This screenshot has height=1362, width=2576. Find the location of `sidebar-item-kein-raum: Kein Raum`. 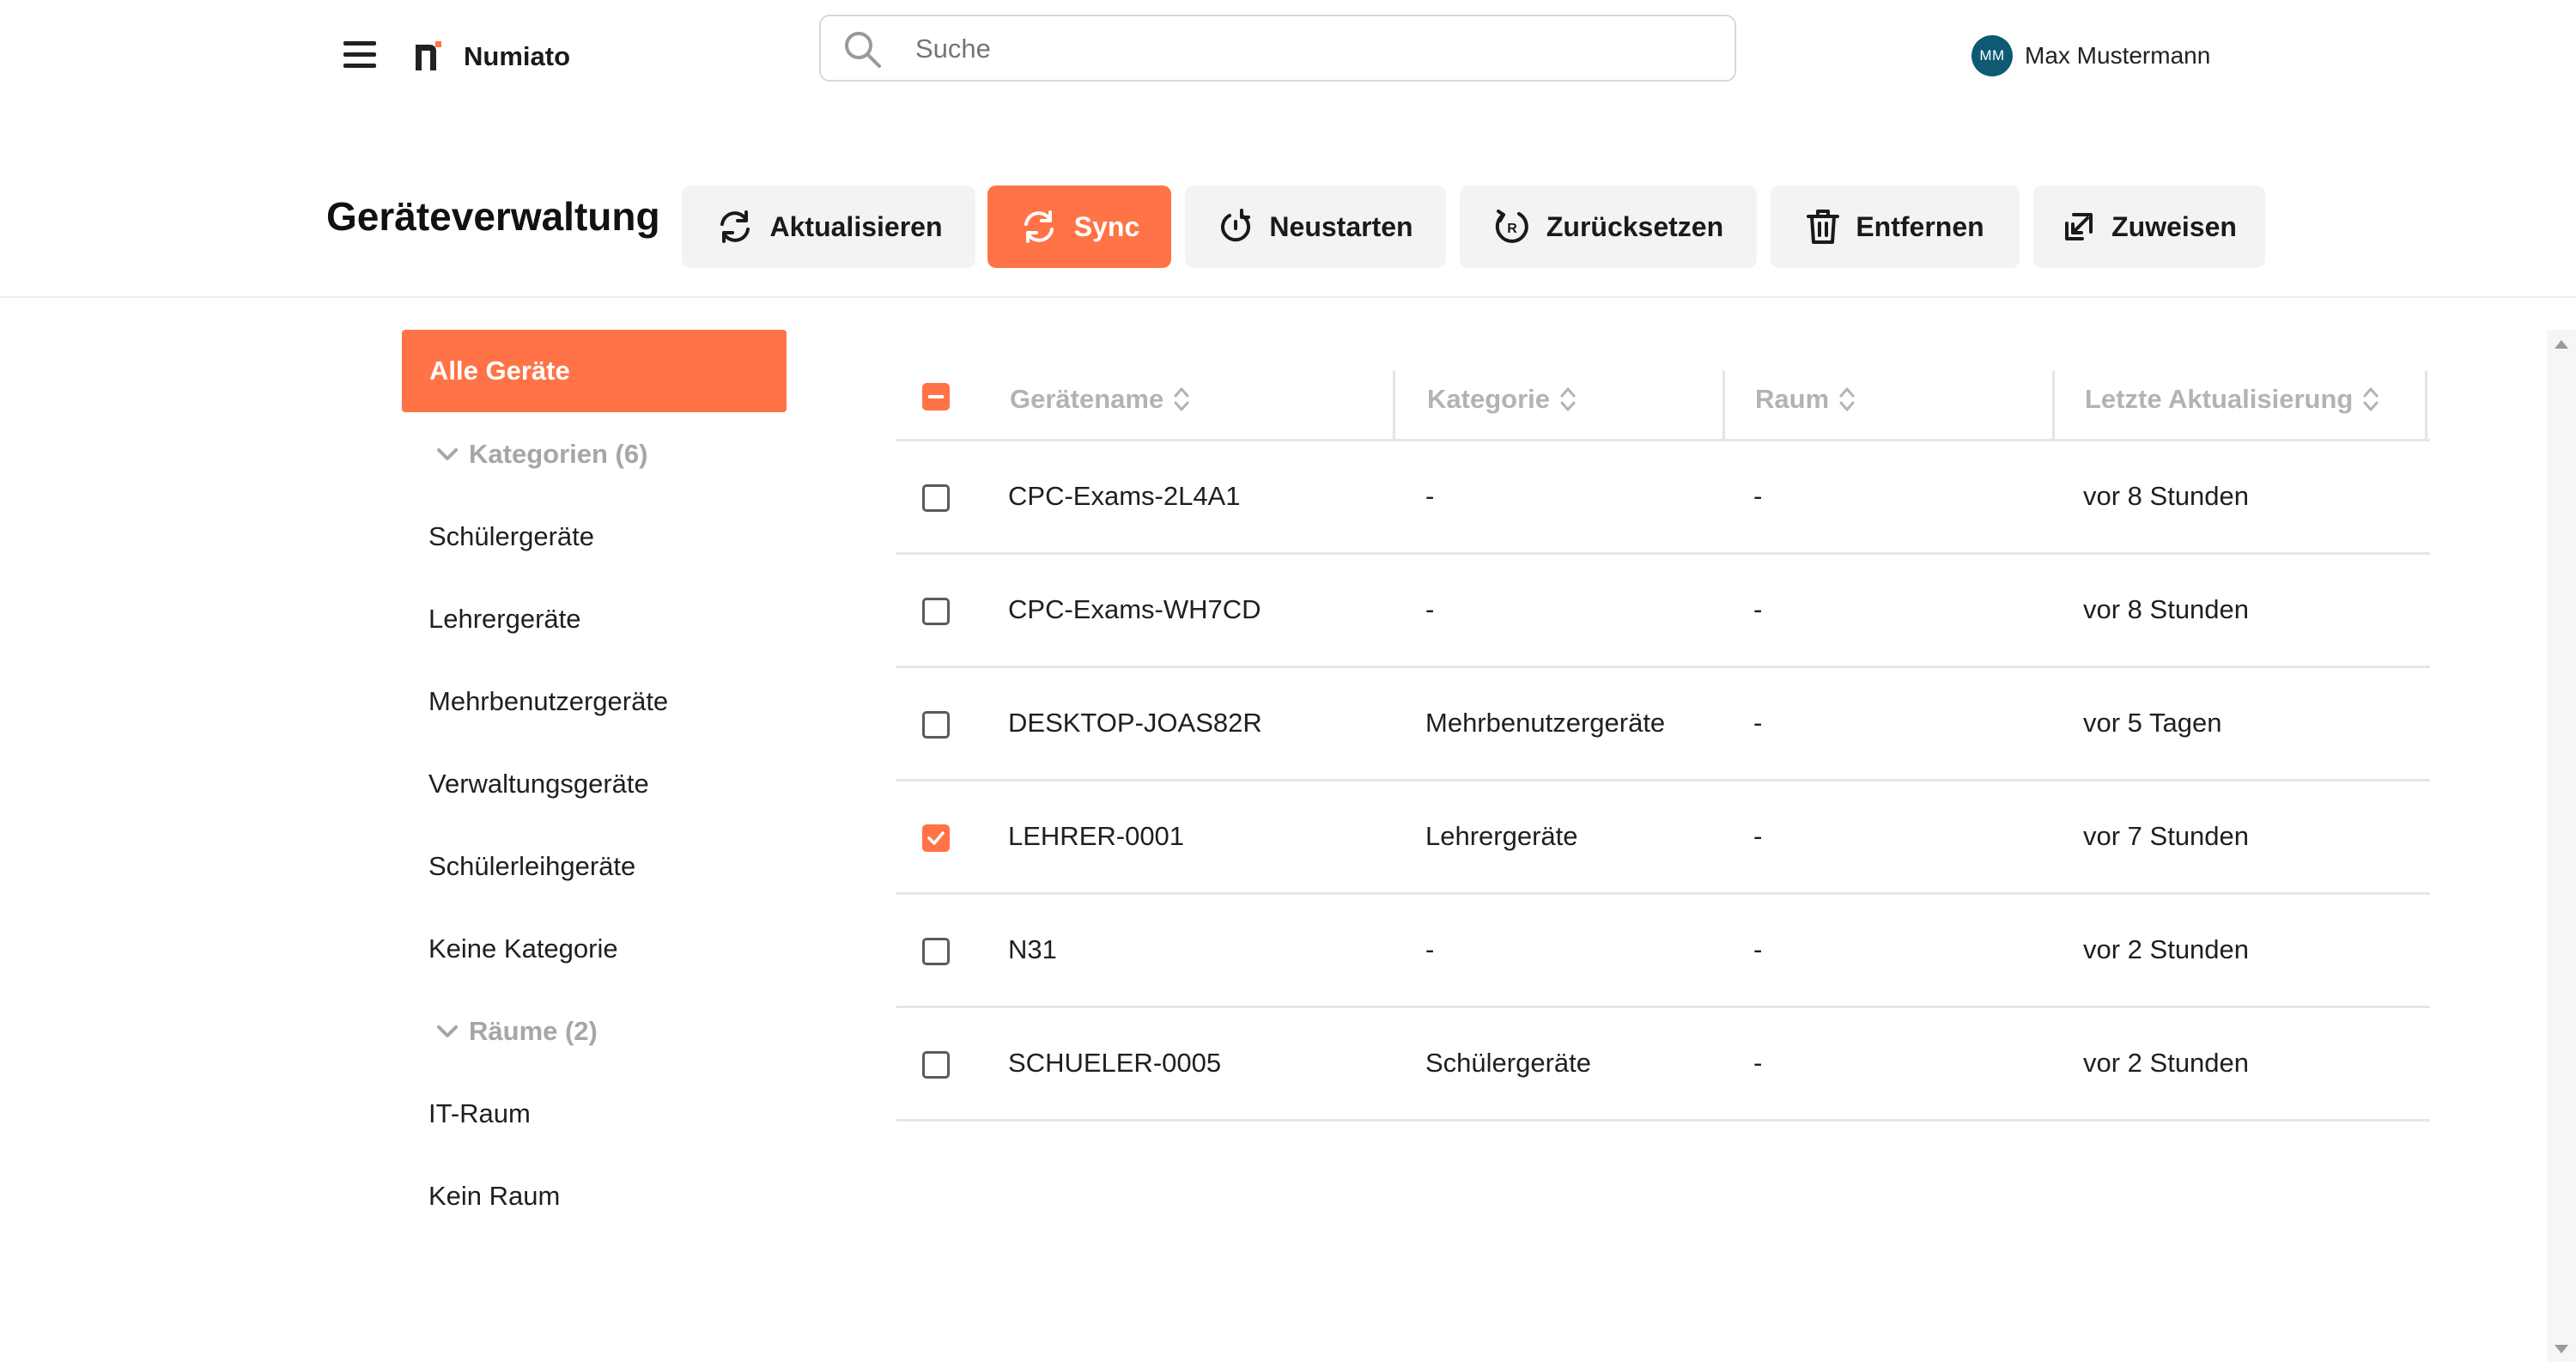

sidebar-item-kein-raum: Kein Raum is located at coordinates (494, 1196).